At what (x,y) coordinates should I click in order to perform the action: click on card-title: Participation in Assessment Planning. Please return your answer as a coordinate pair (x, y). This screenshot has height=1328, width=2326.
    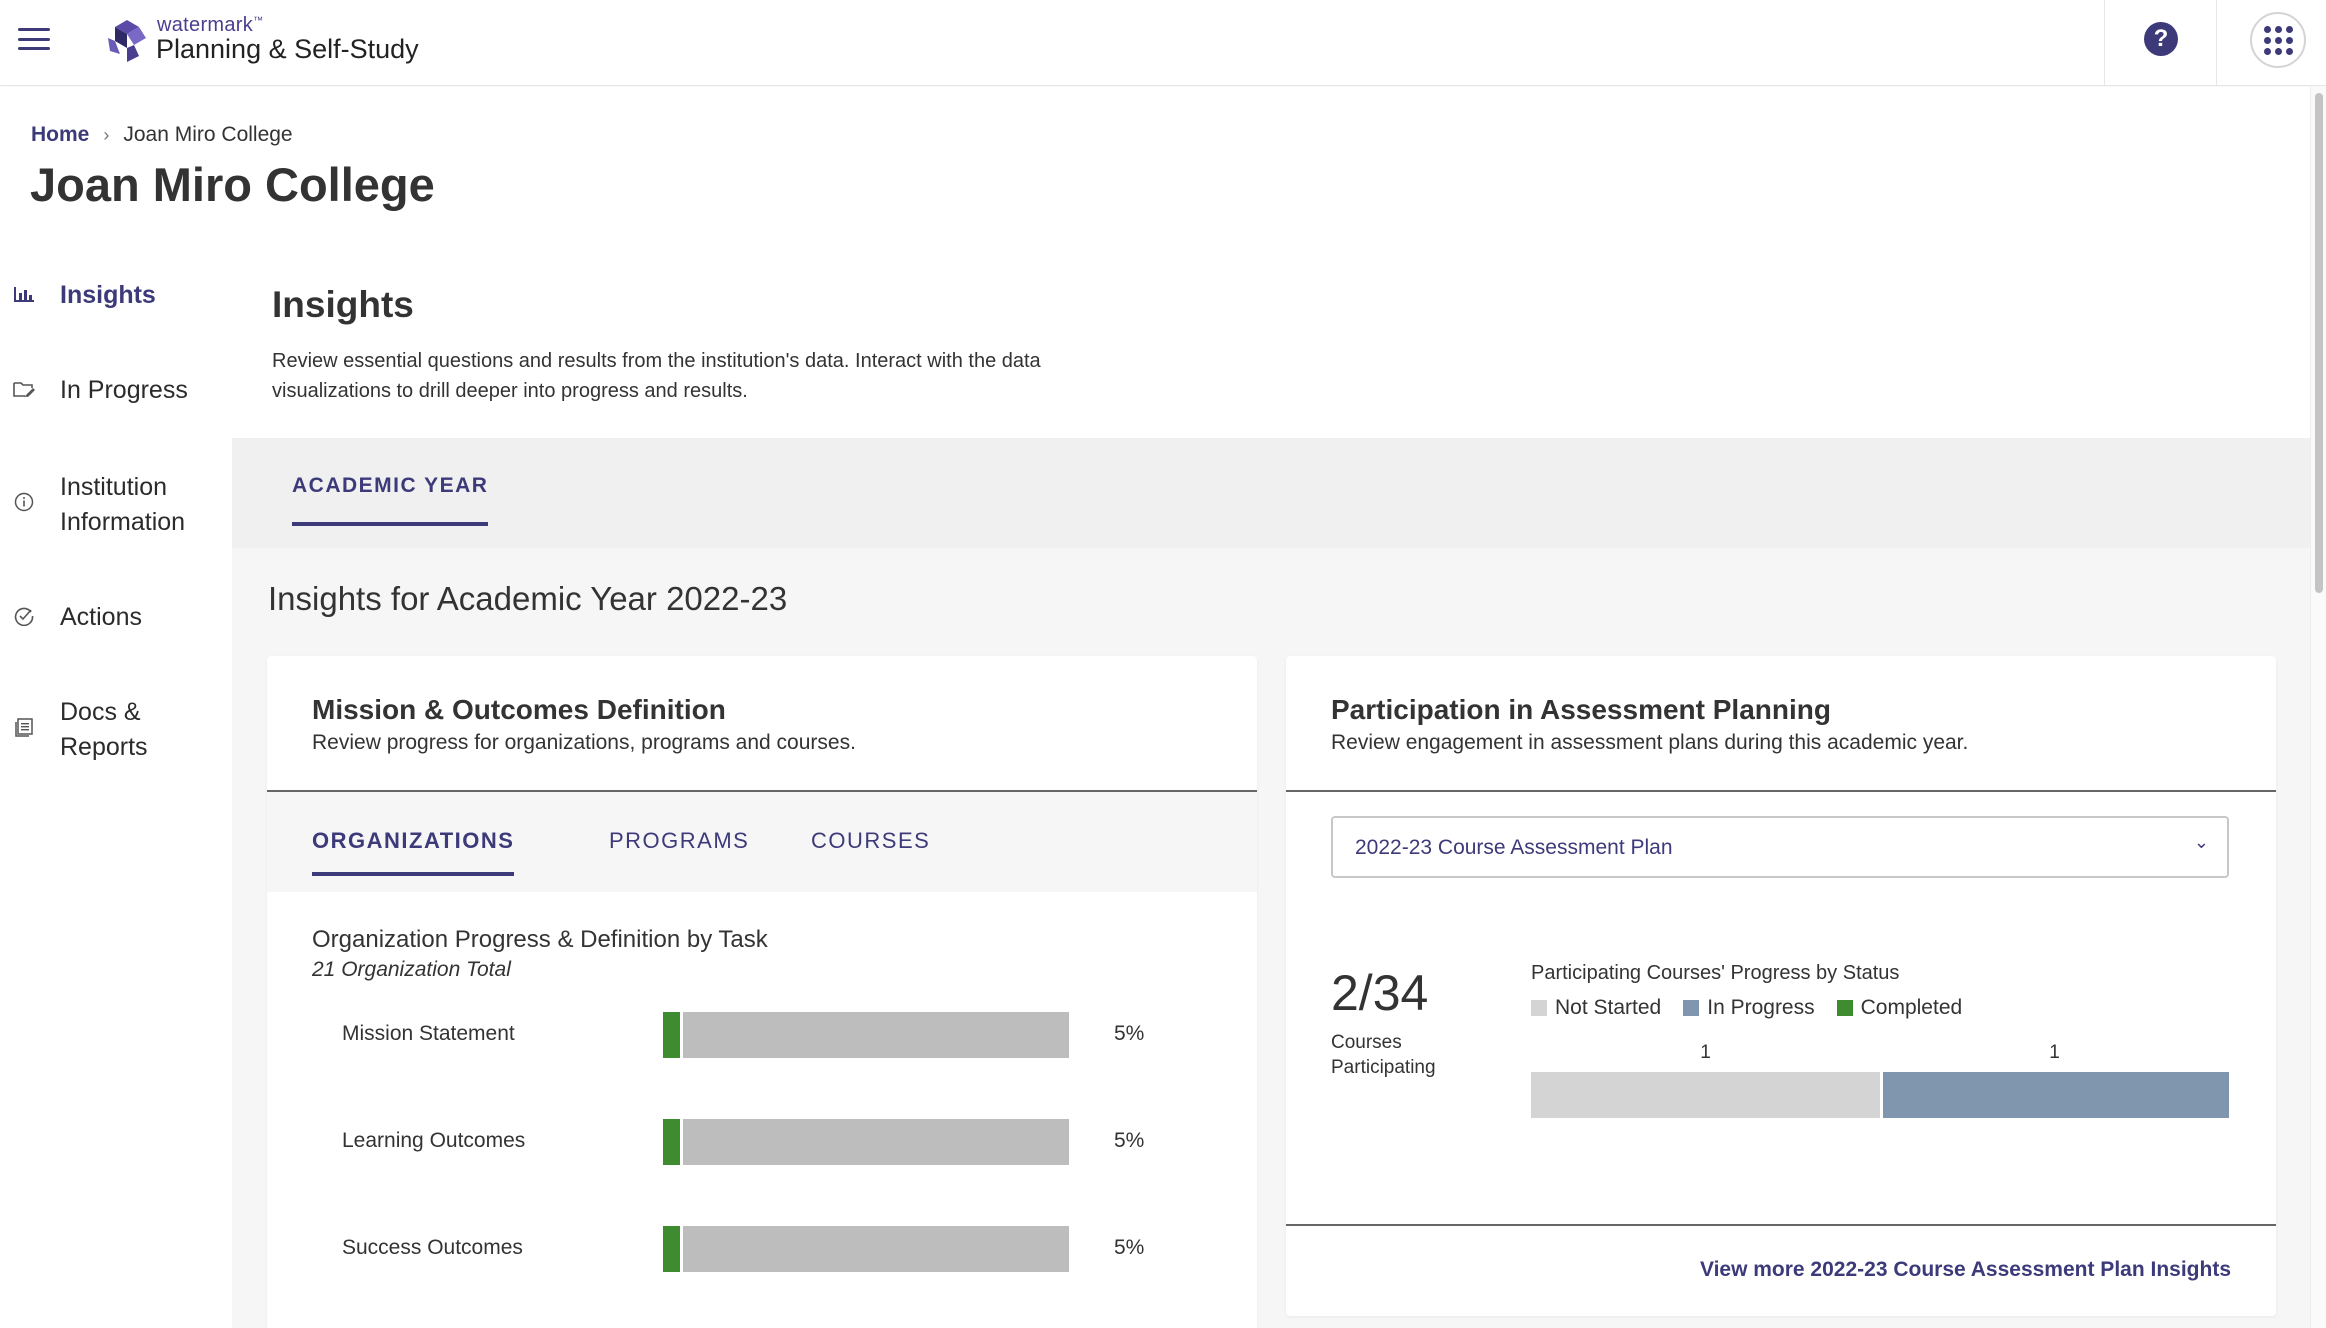
    Looking at the image, I should click on (1581, 709).